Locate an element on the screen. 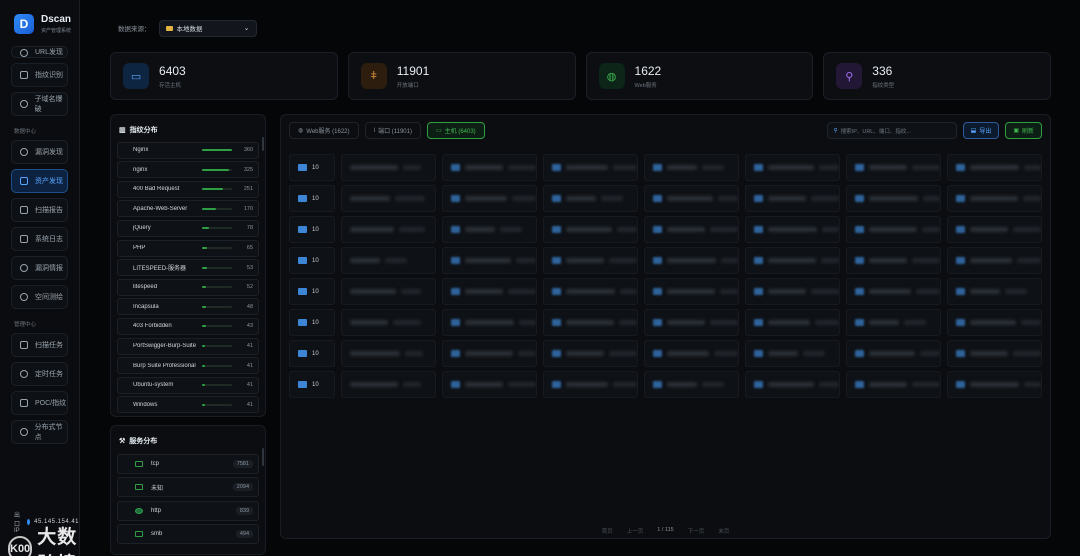  fingerprint-row: PHP 65 is located at coordinates (188, 248).